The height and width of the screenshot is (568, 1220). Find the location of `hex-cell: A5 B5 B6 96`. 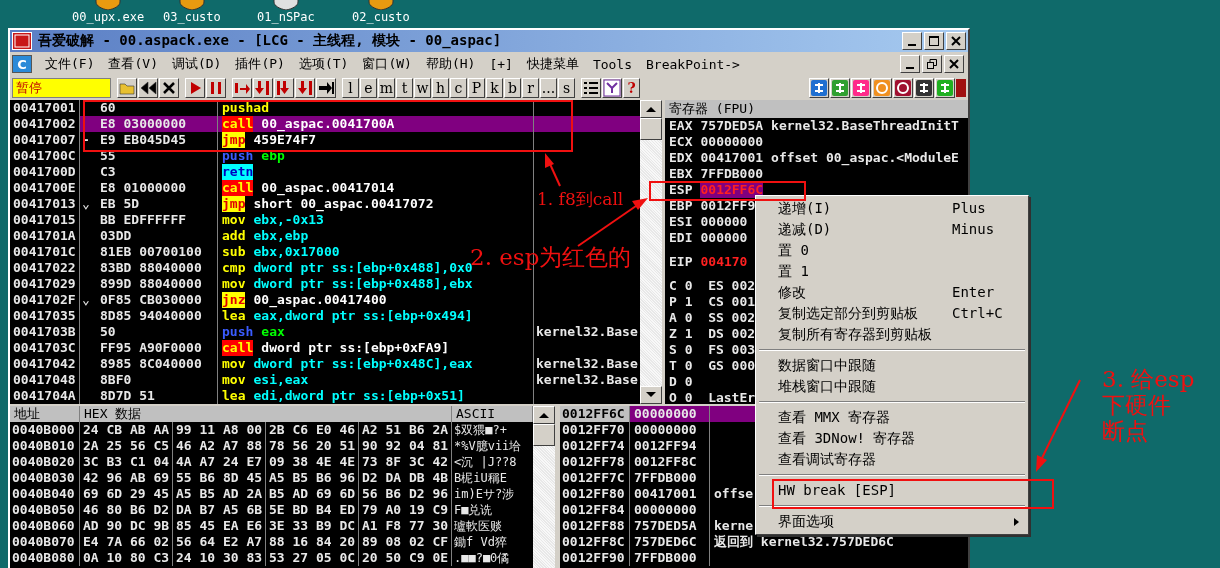

hex-cell: A5 B5 B6 96 is located at coordinates (312, 478).